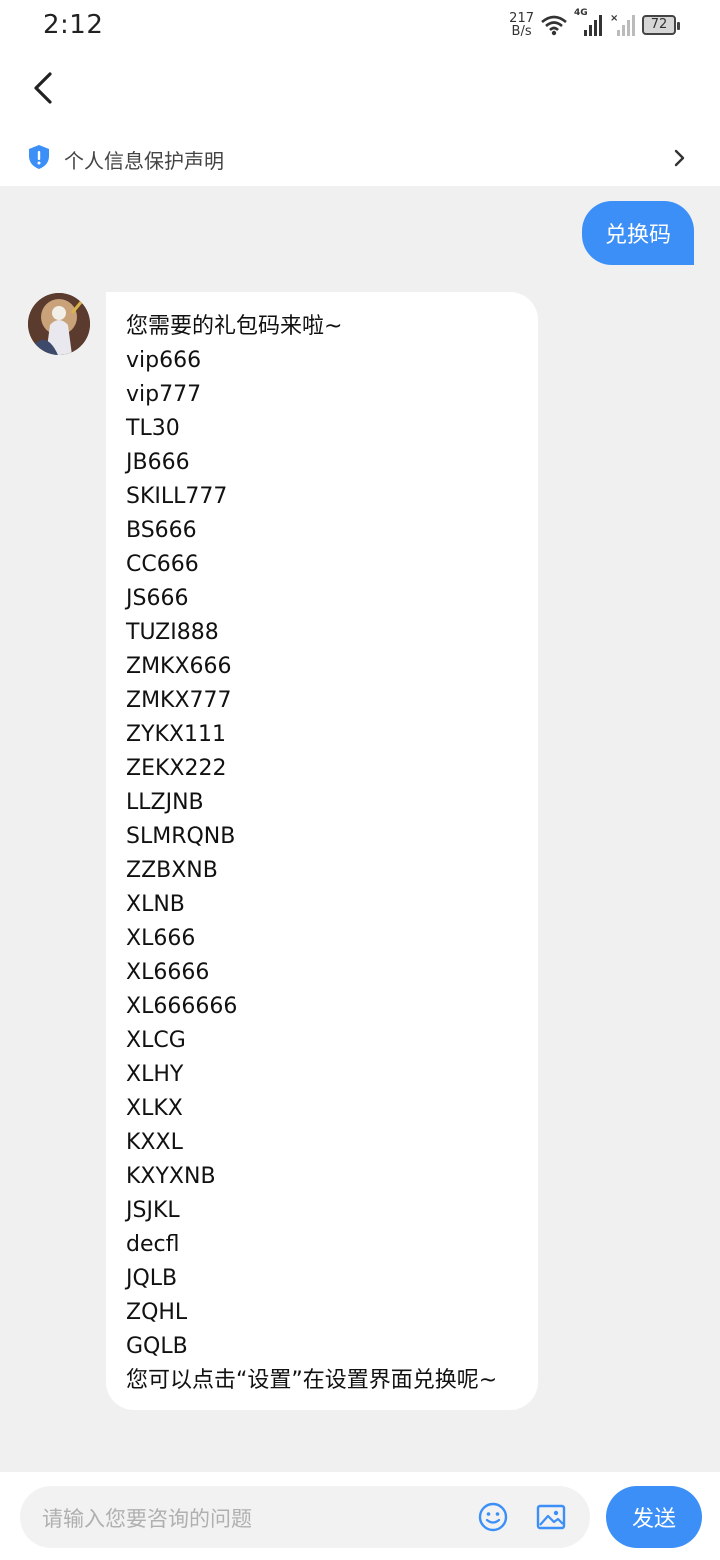 This screenshot has width=720, height=1560. I want to click on gift-code-line: ZEKX222, so click(176, 768).